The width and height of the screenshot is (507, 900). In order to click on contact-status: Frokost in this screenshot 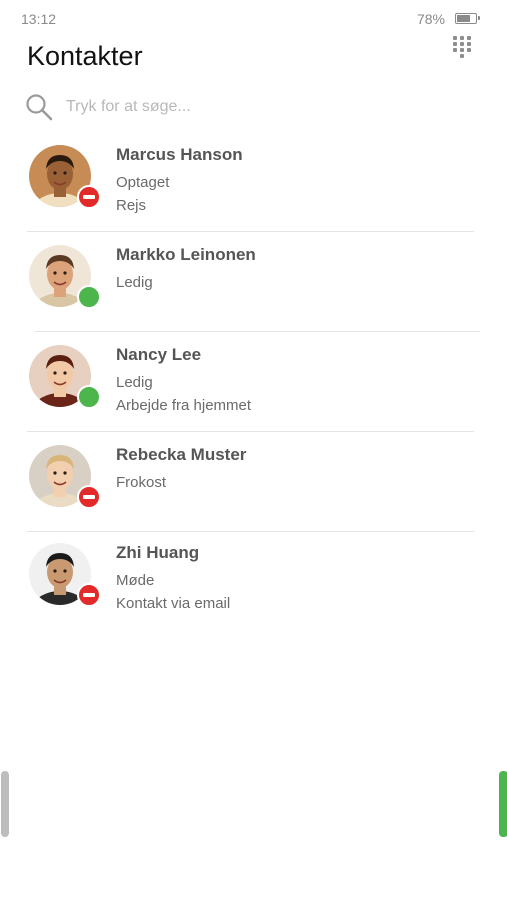, I will do `click(141, 482)`.